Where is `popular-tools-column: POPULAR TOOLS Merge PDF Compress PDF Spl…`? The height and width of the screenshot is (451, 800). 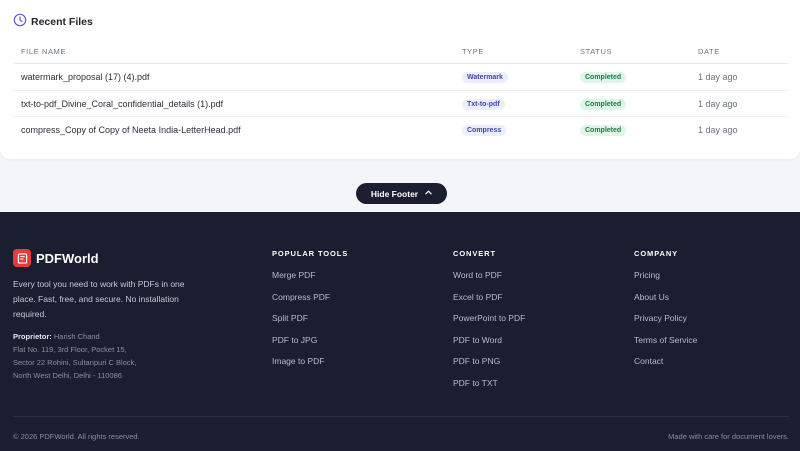 popular-tools-column: POPULAR TOOLS Merge PDF Compress PDF Spl… is located at coordinates (310, 313).